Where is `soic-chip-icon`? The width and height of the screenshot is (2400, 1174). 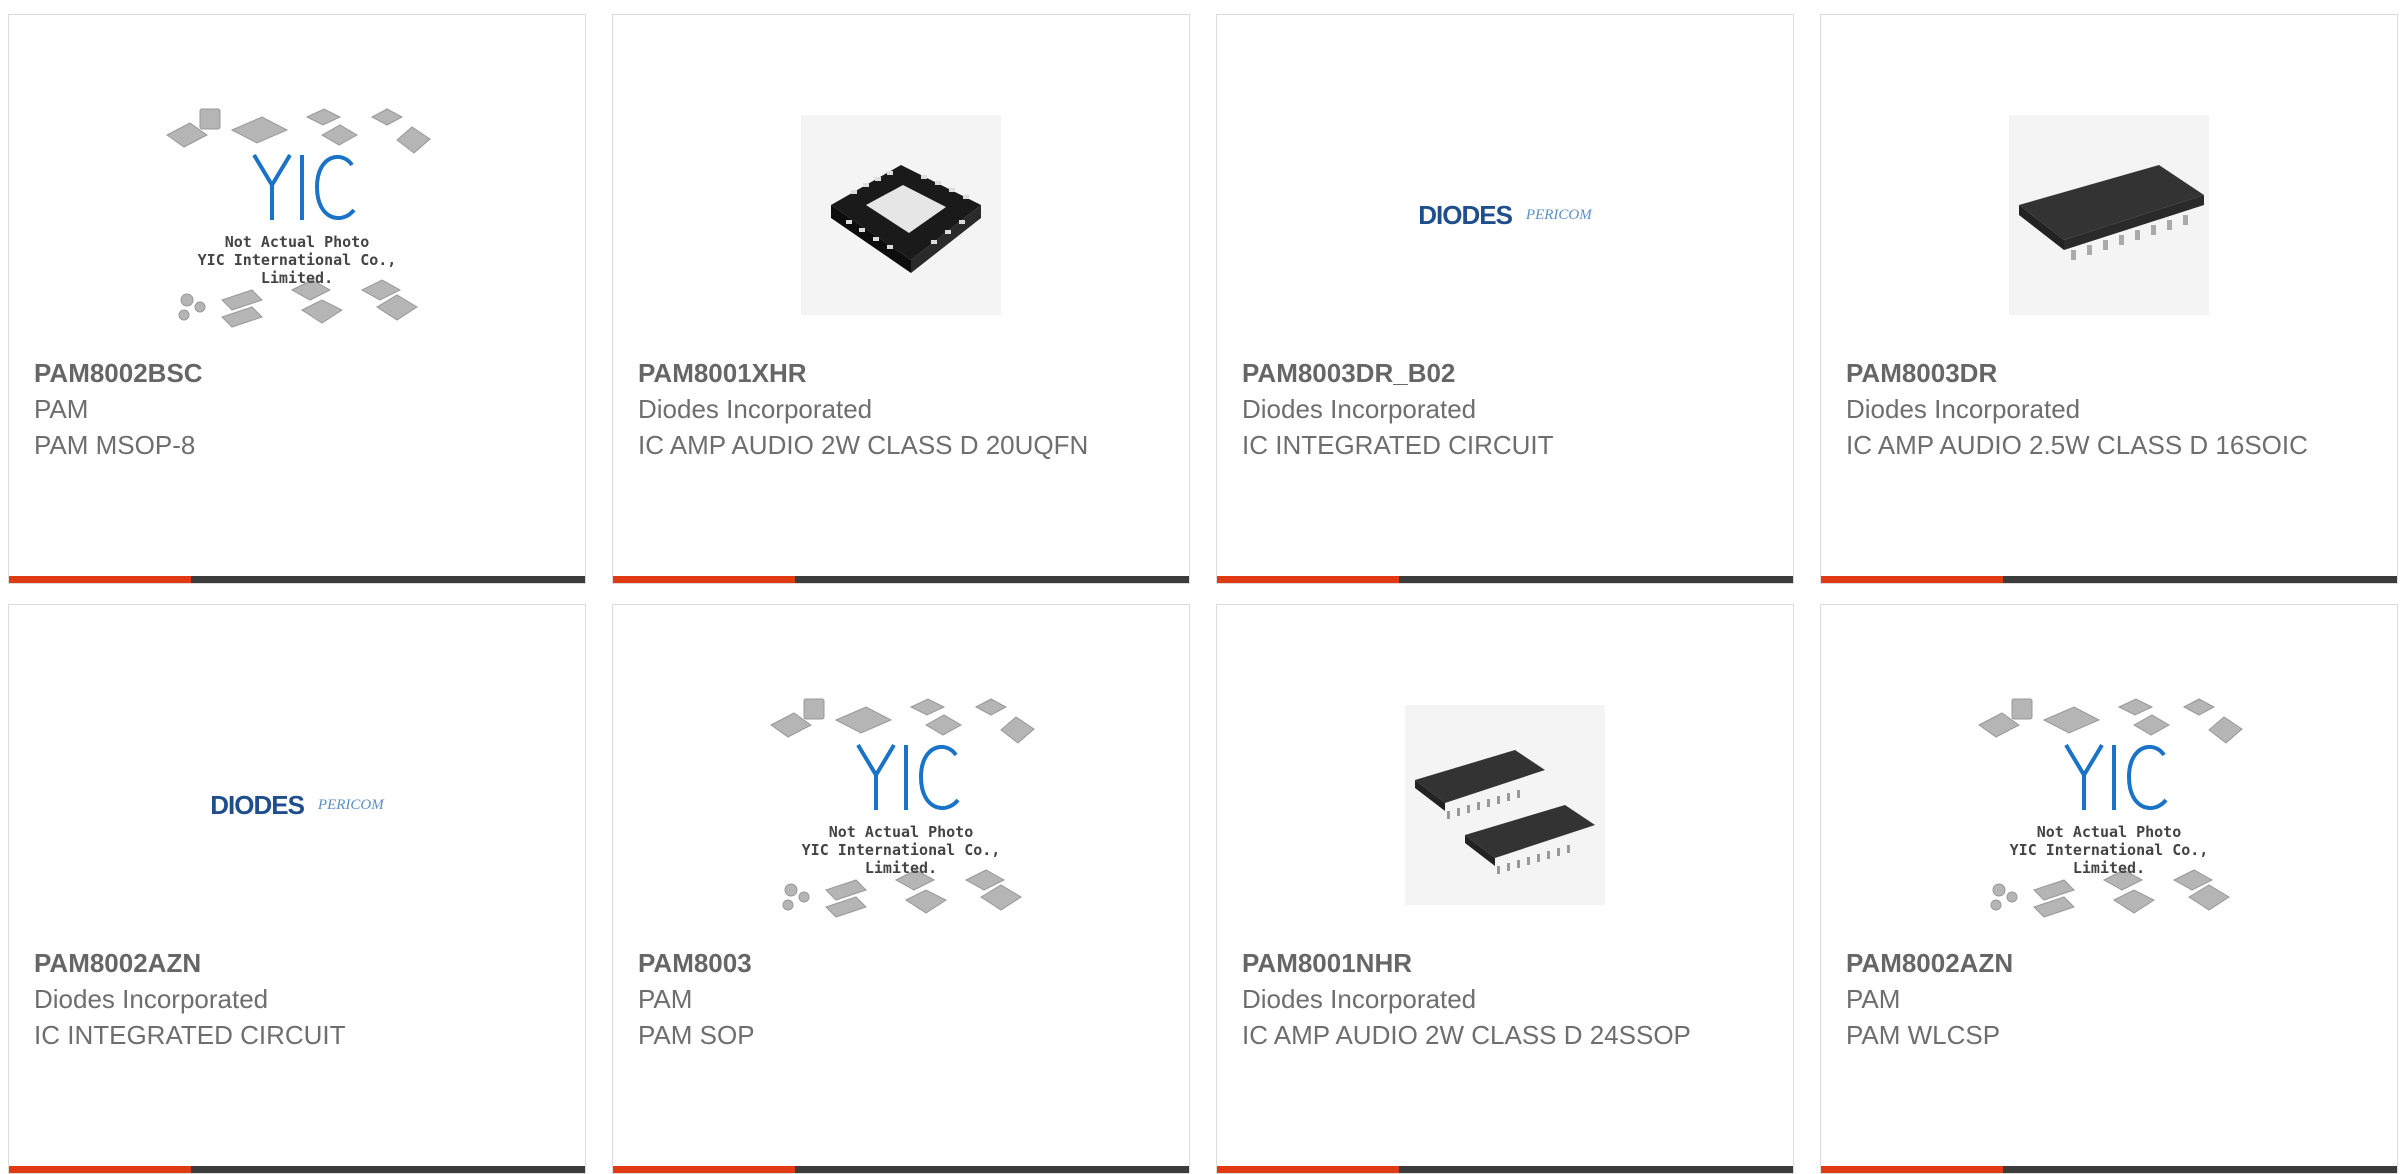
soic-chip-icon is located at coordinates (2111, 212).